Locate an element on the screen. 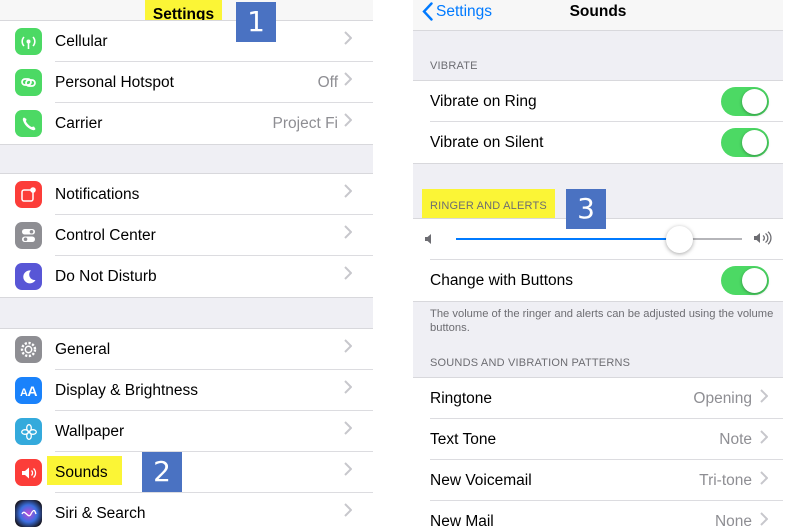  settings-item-control-center: Control Center is located at coordinates (186, 235).